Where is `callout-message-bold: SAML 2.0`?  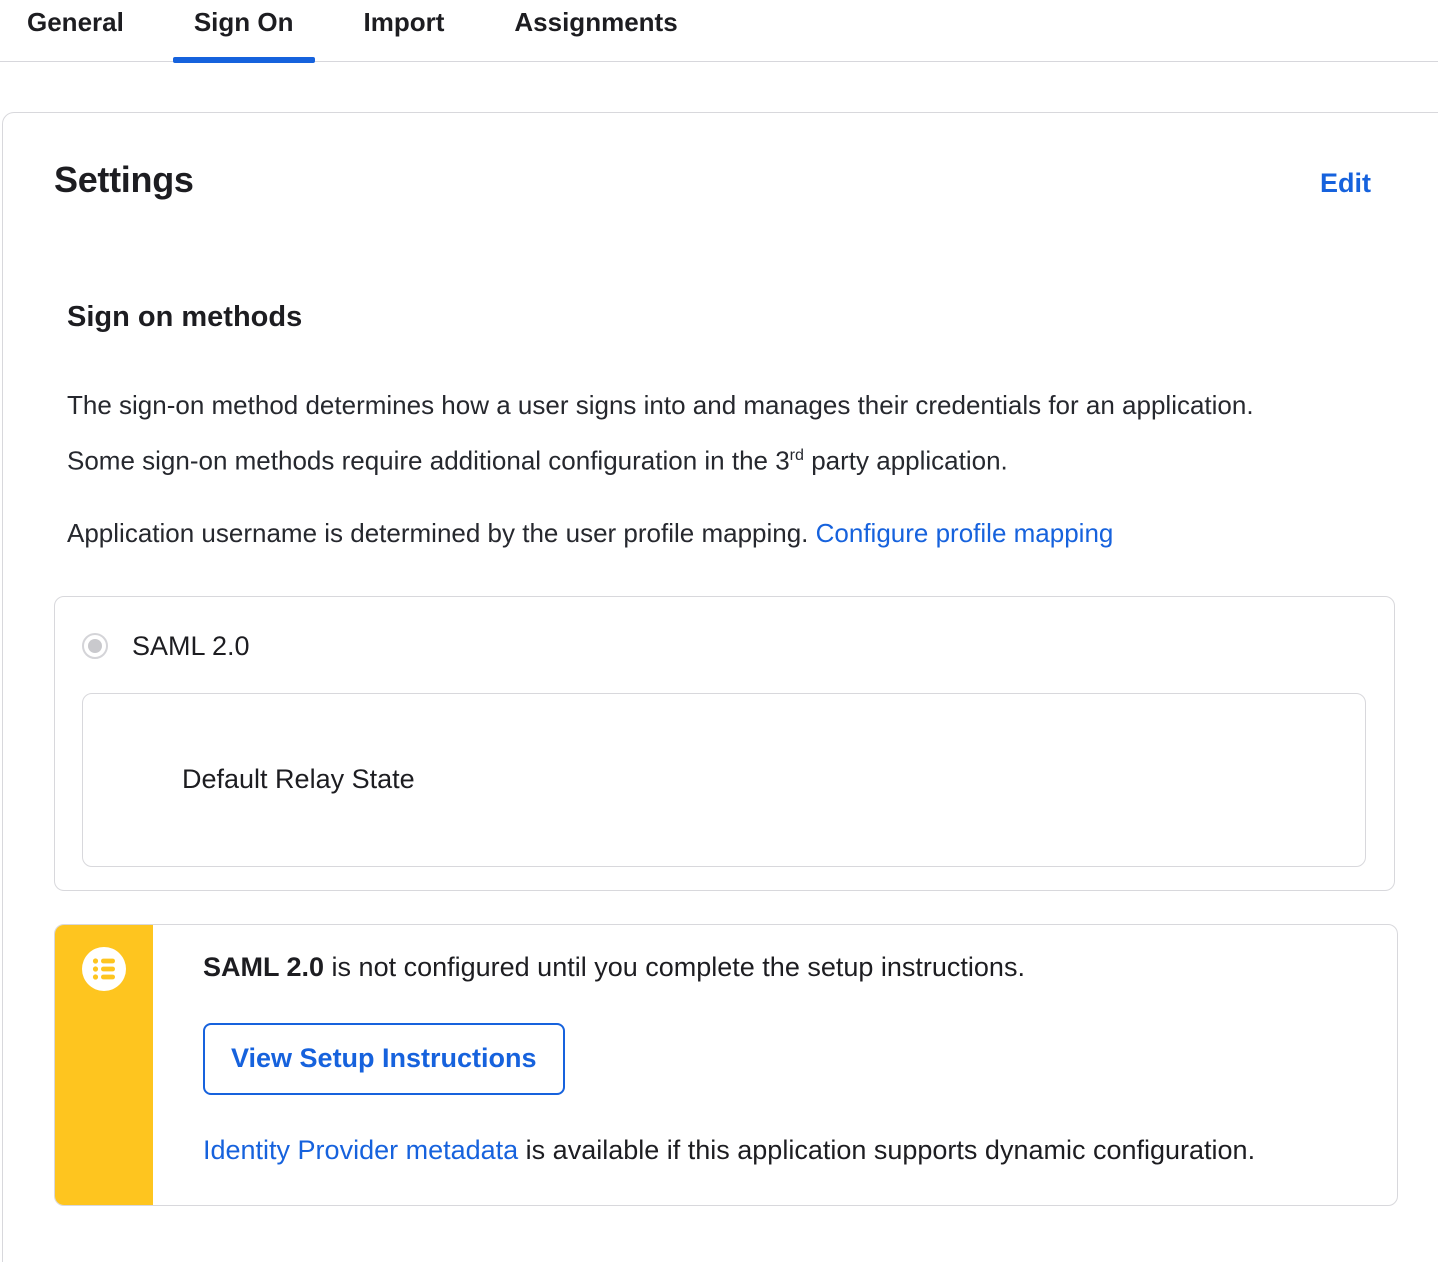 callout-message-bold: SAML 2.0 is located at coordinates (264, 966).